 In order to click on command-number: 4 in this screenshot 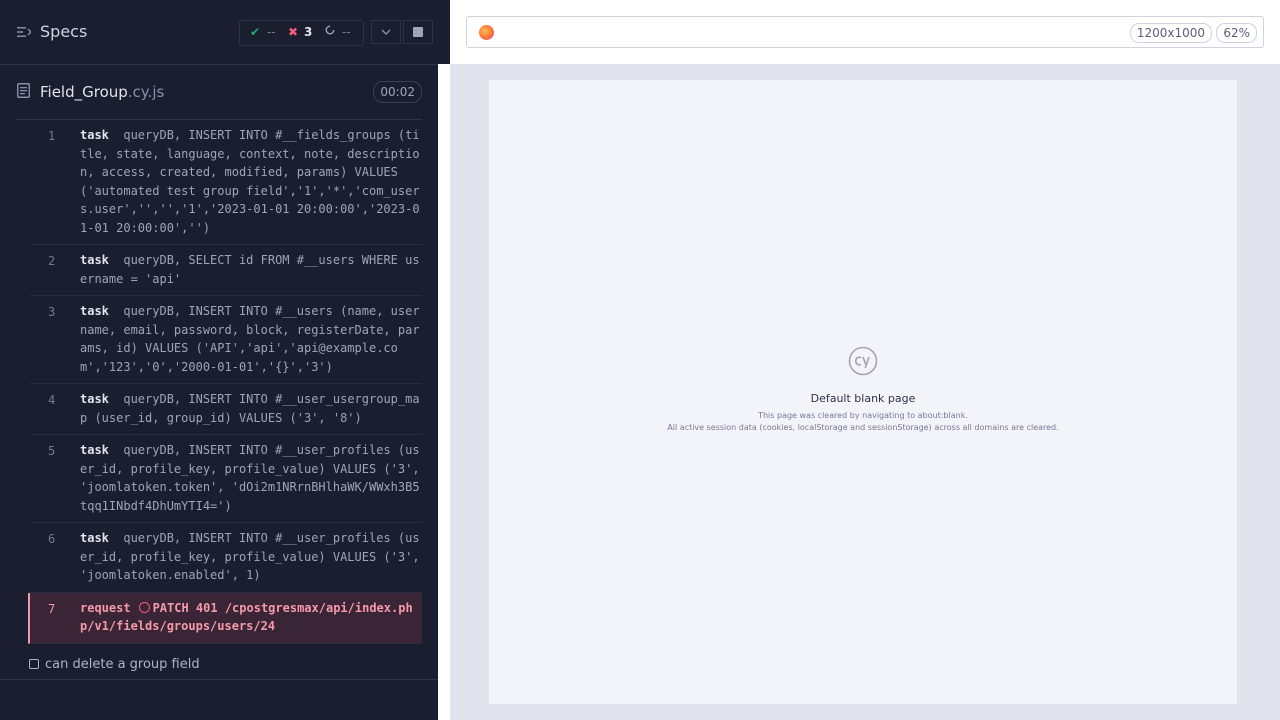, I will do `click(52, 400)`.